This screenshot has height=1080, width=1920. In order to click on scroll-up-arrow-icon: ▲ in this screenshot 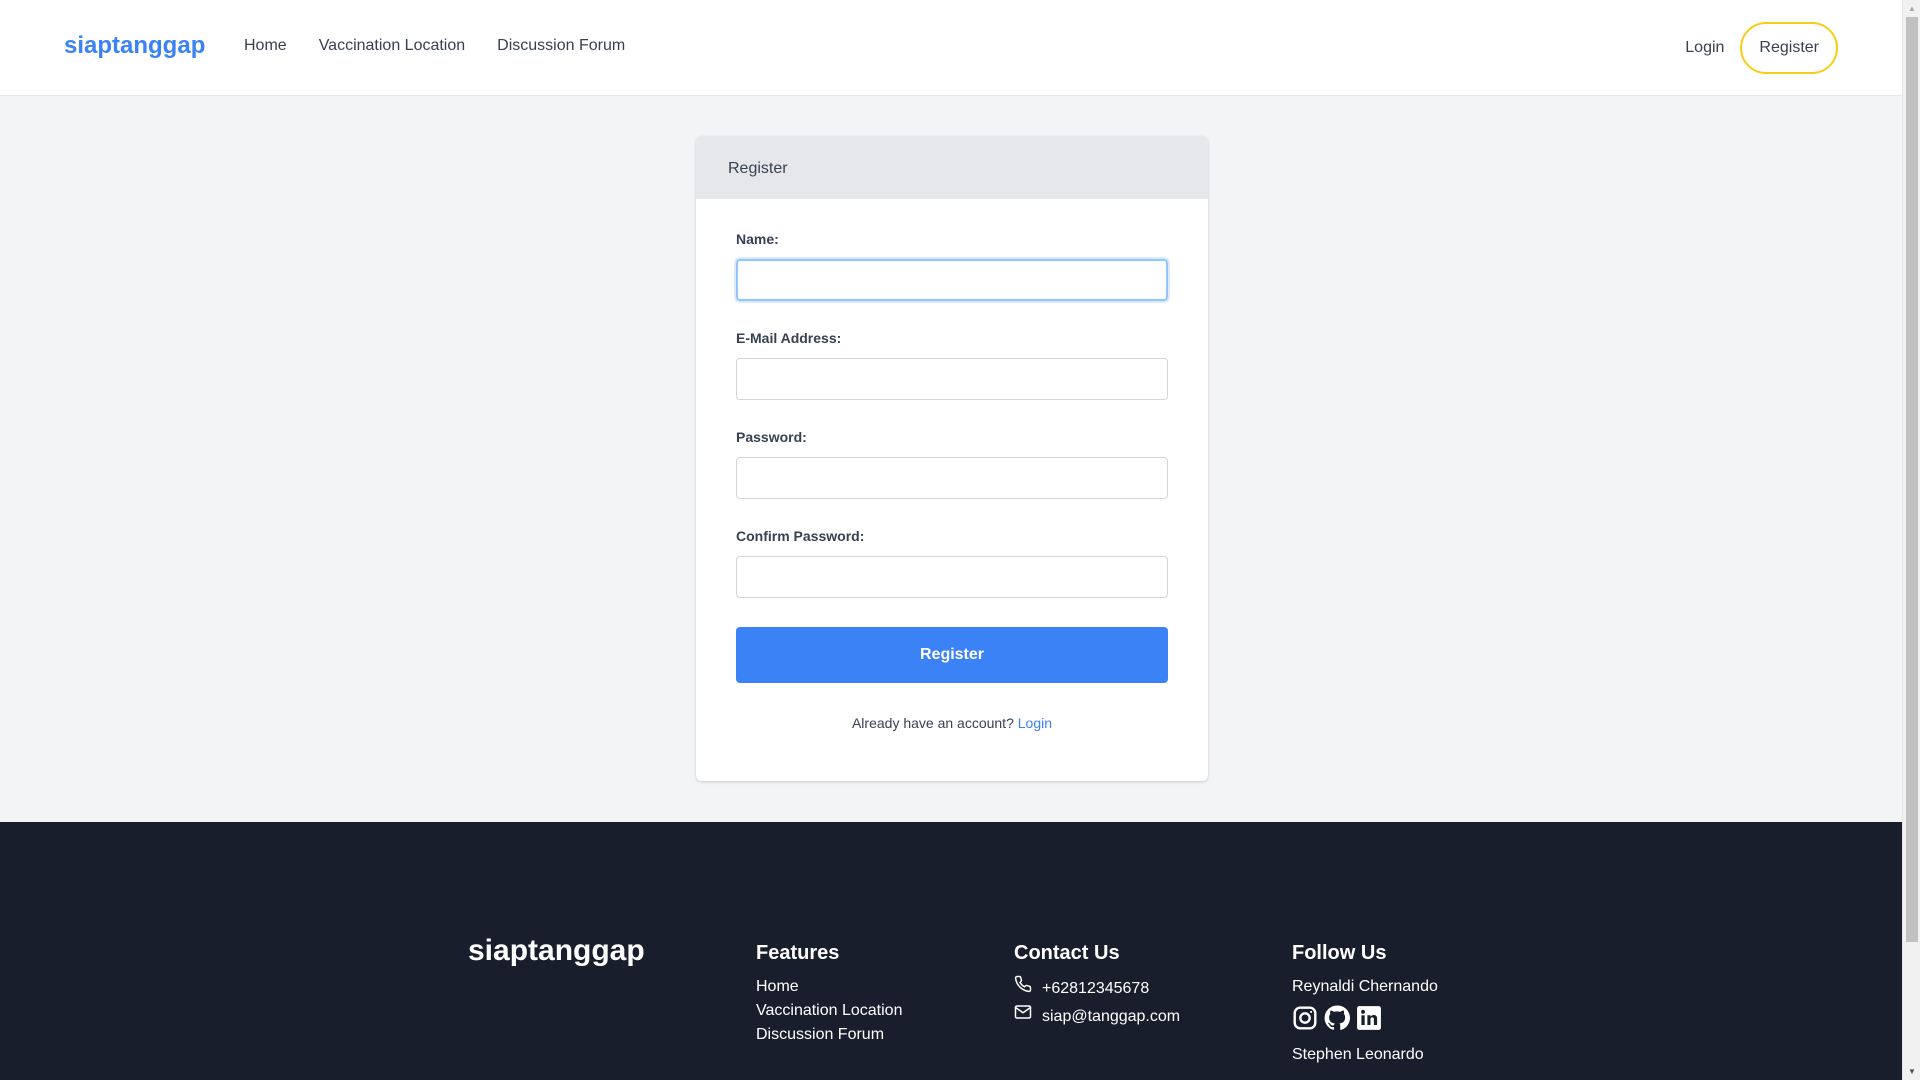, I will do `click(1911, 8)`.